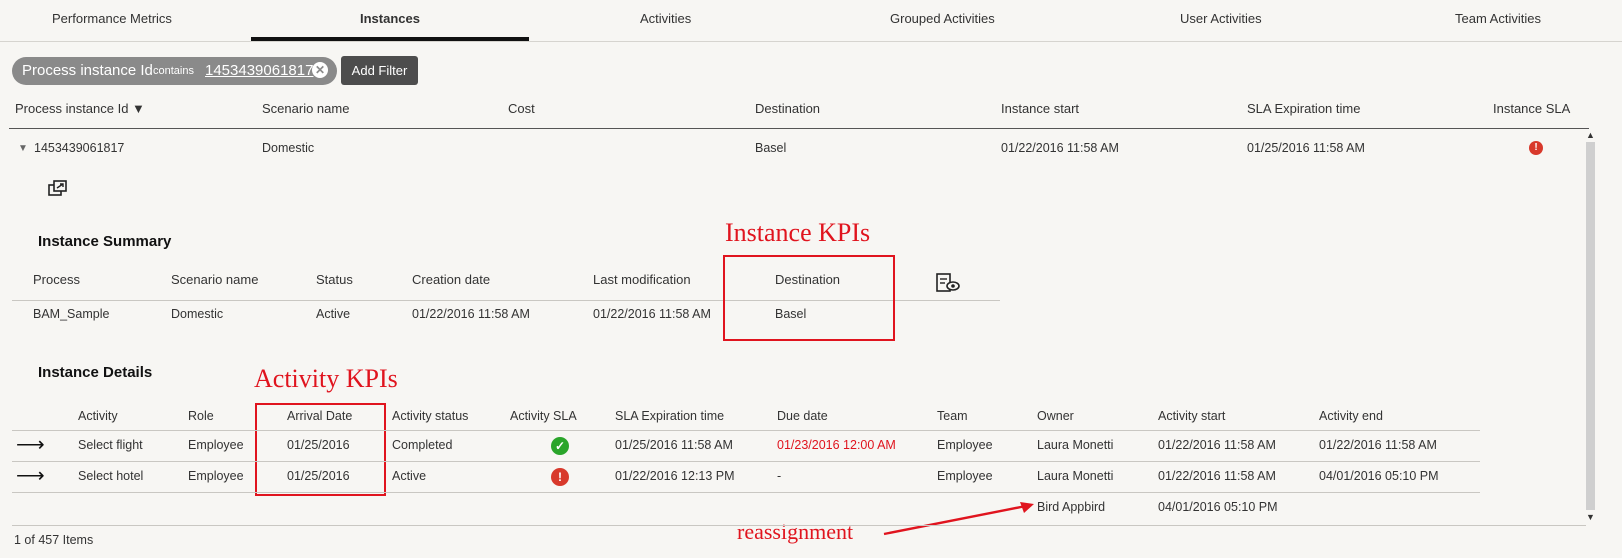  What do you see at coordinates (1378, 445) in the screenshot?
I see `detail-end: 01/22/2016 11:58 AM` at bounding box center [1378, 445].